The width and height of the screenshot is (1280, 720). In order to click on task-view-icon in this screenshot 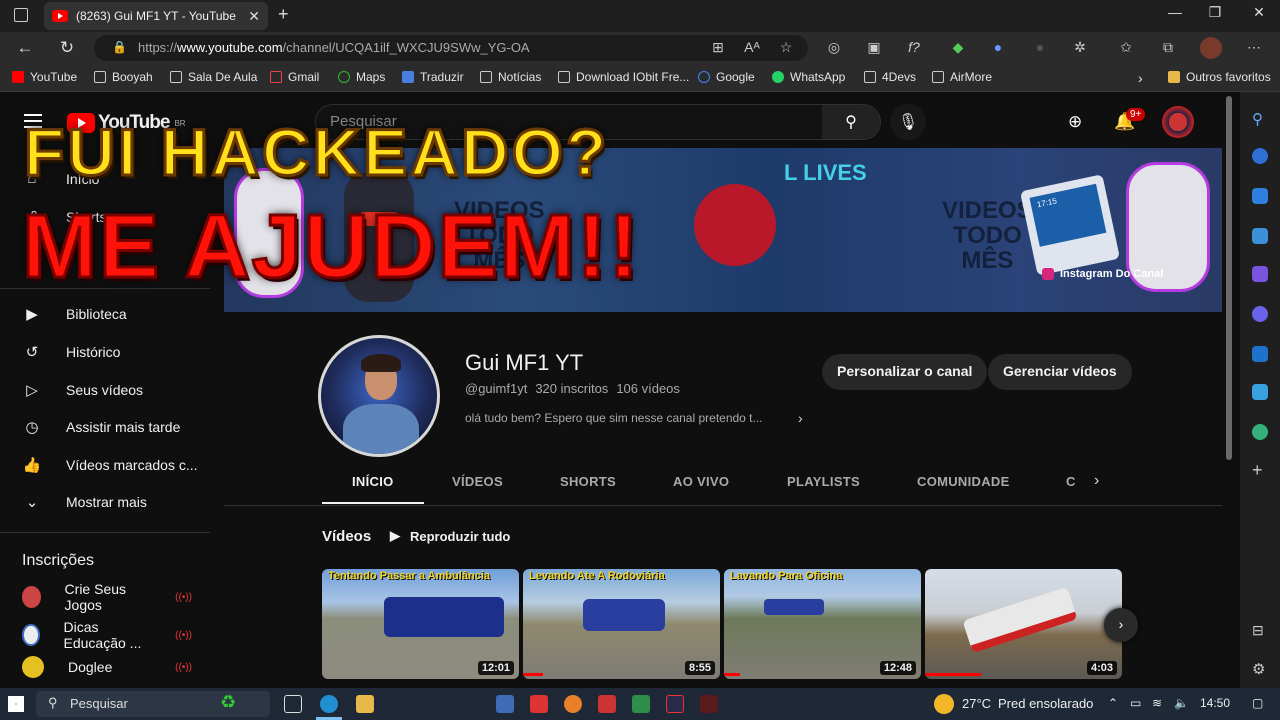, I will do `click(293, 704)`.